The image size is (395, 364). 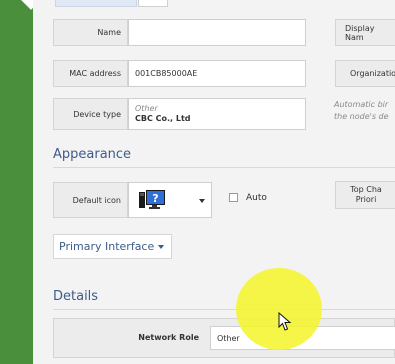 I want to click on device-type-label: Device type, so click(x=90, y=114).